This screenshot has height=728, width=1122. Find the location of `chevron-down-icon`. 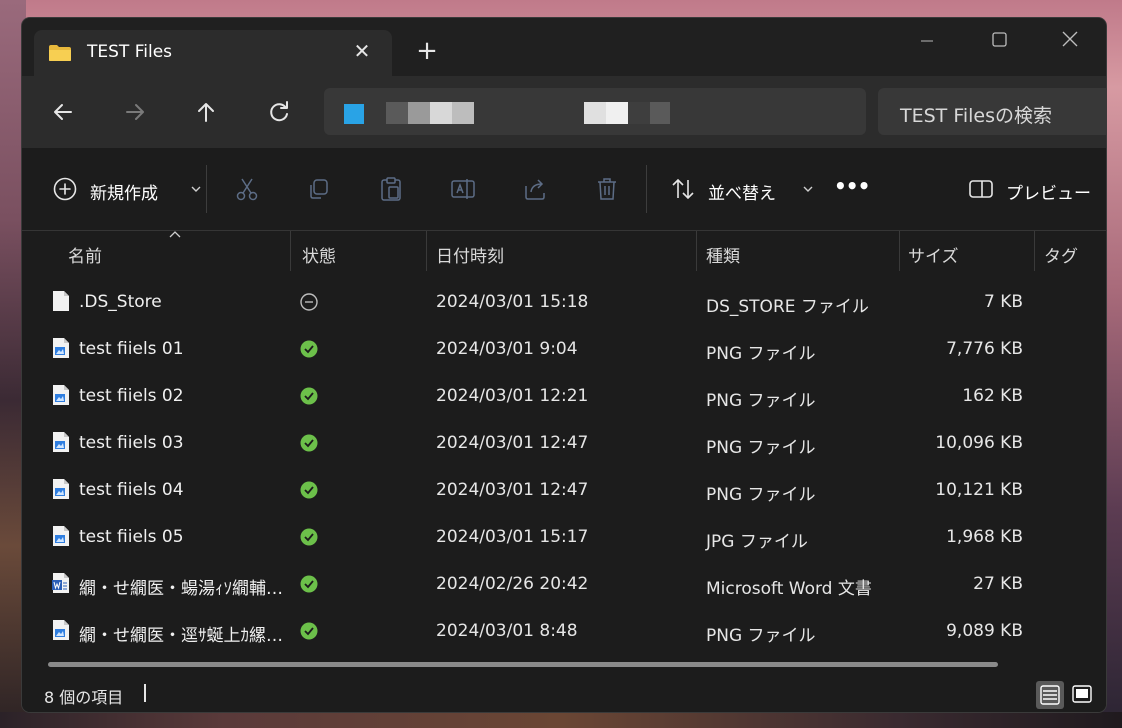

chevron-down-icon is located at coordinates (196, 189).